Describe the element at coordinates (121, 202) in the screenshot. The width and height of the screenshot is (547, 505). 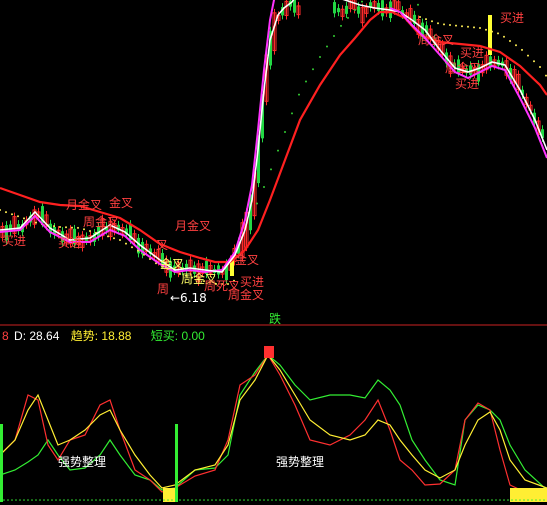
I see `signal-jincha: 金叉` at that location.